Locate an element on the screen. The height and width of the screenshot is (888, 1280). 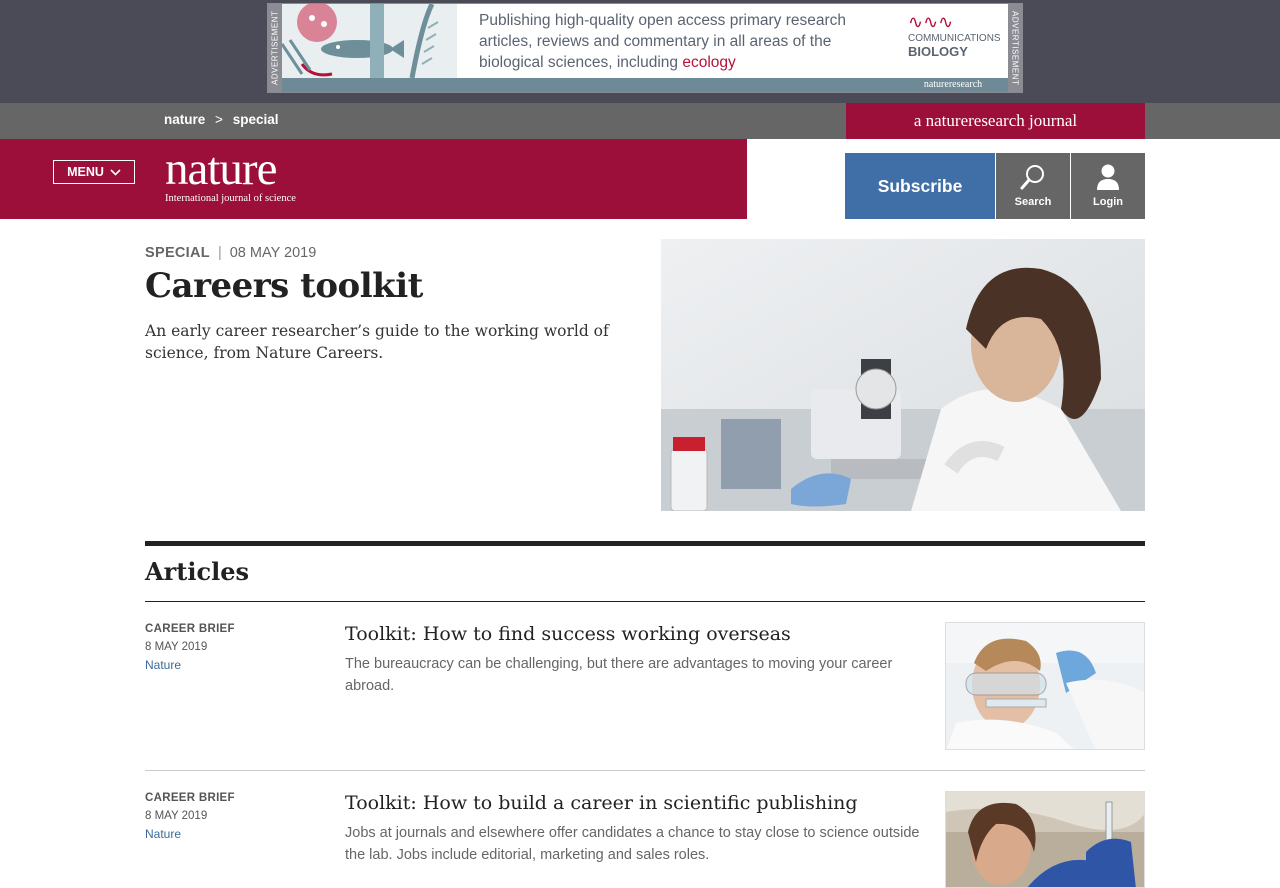
nature-logo: nature International journal of science is located at coordinates (230, 174).